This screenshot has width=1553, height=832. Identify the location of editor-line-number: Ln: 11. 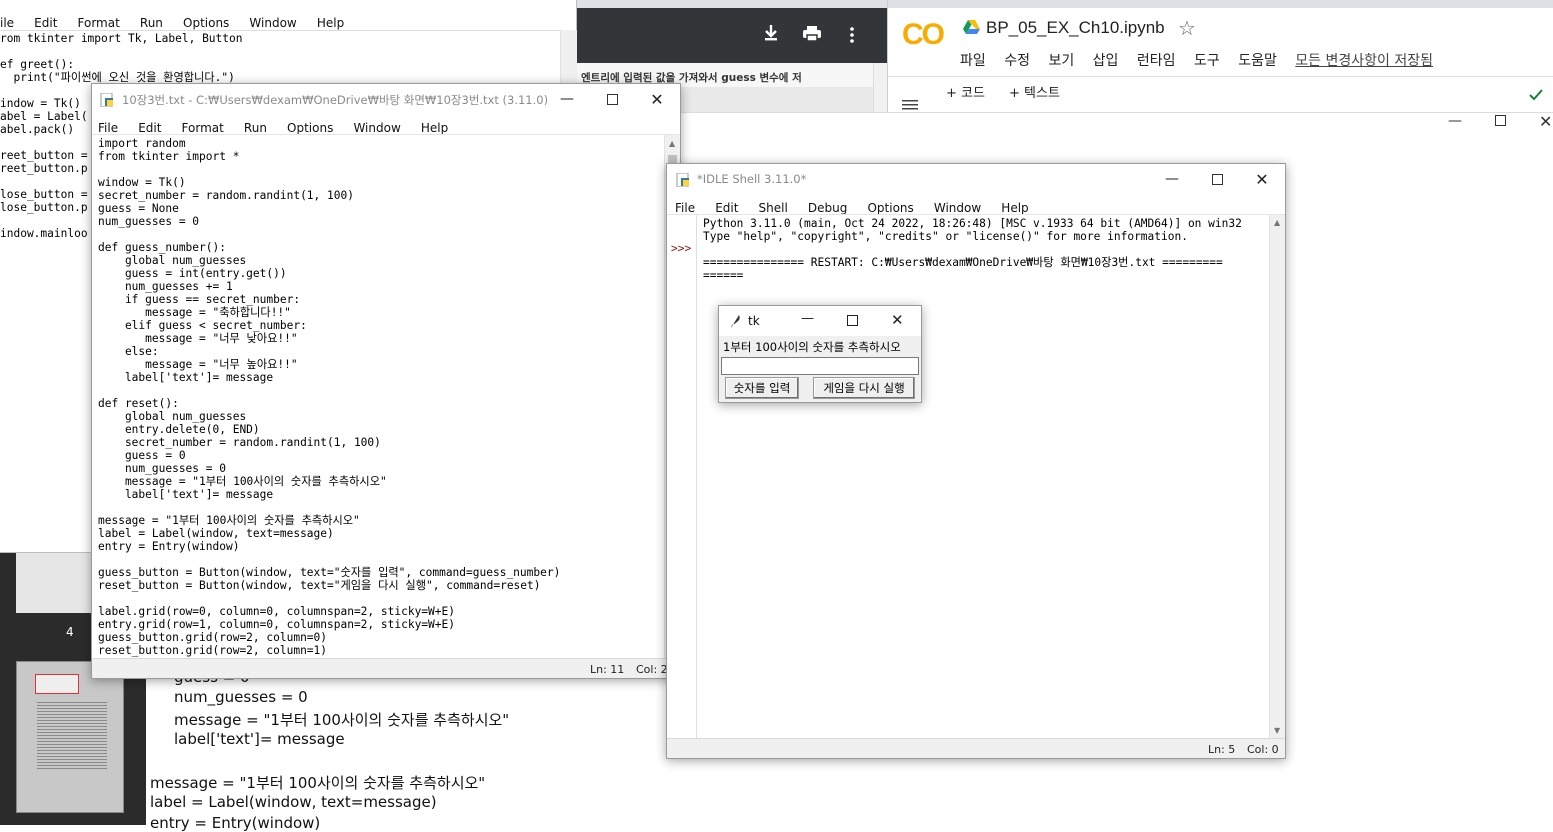
(607, 669).